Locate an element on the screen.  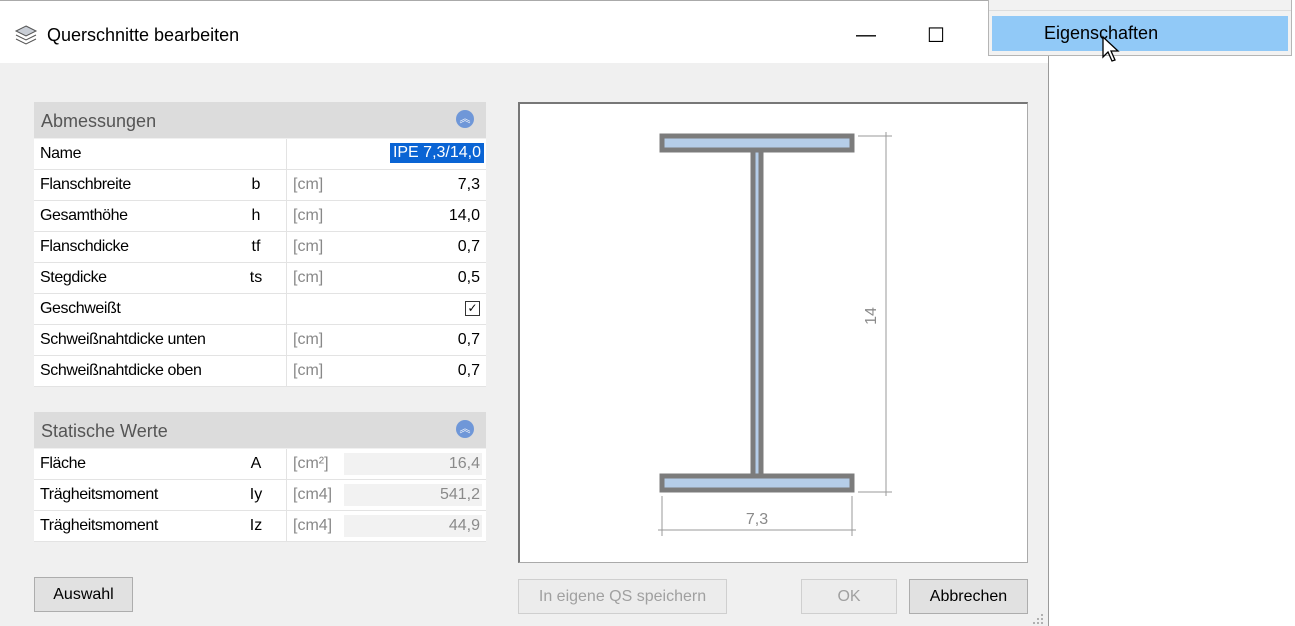
row-unit: [cm²] is located at coordinates (311, 463).